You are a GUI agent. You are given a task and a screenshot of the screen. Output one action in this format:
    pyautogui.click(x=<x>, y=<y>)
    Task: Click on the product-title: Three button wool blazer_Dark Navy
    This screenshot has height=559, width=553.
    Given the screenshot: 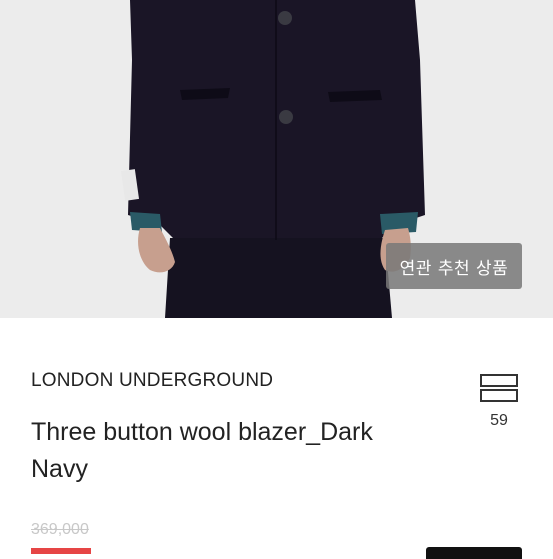 What is the action you would take?
    pyautogui.click(x=202, y=450)
    